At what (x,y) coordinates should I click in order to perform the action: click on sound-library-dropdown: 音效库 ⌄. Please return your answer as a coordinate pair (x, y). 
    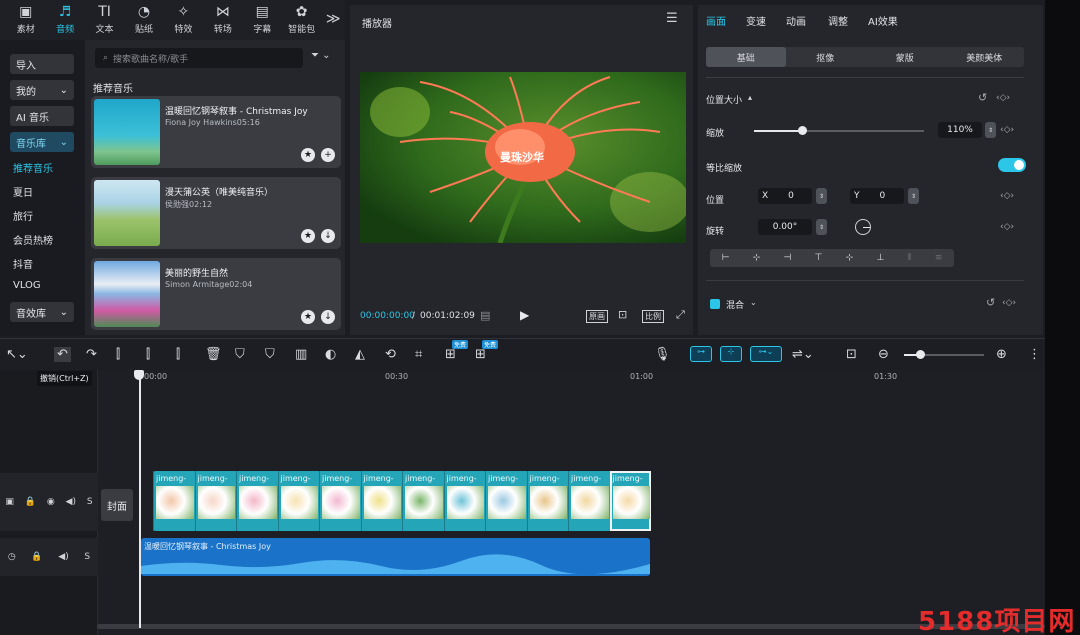
    Looking at the image, I should click on (42, 312).